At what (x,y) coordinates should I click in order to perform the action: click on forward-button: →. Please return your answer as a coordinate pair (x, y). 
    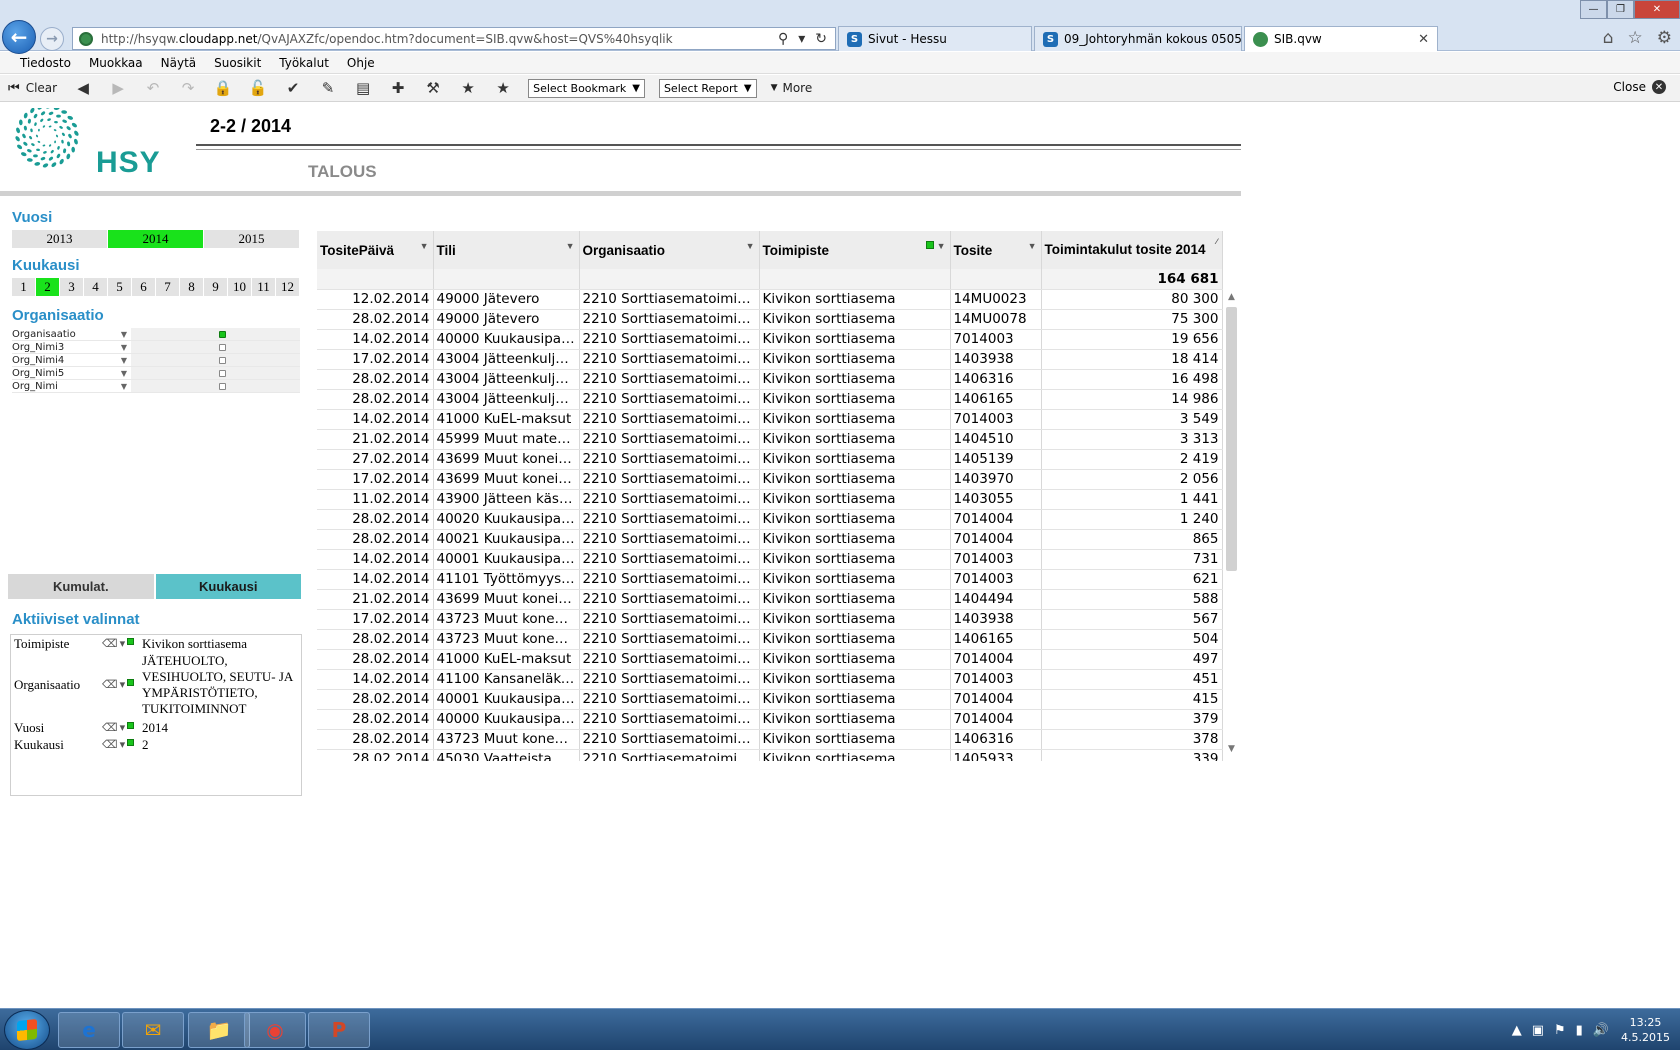
    Looking at the image, I should click on (52, 39).